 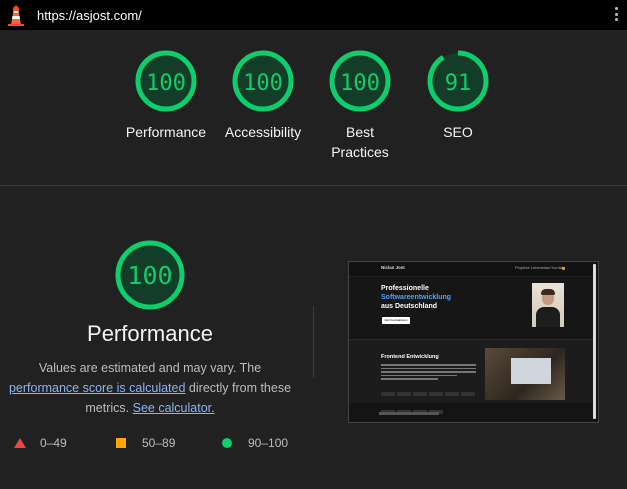 What do you see at coordinates (458, 132) in the screenshot?
I see `gauge-label: SEO` at bounding box center [458, 132].